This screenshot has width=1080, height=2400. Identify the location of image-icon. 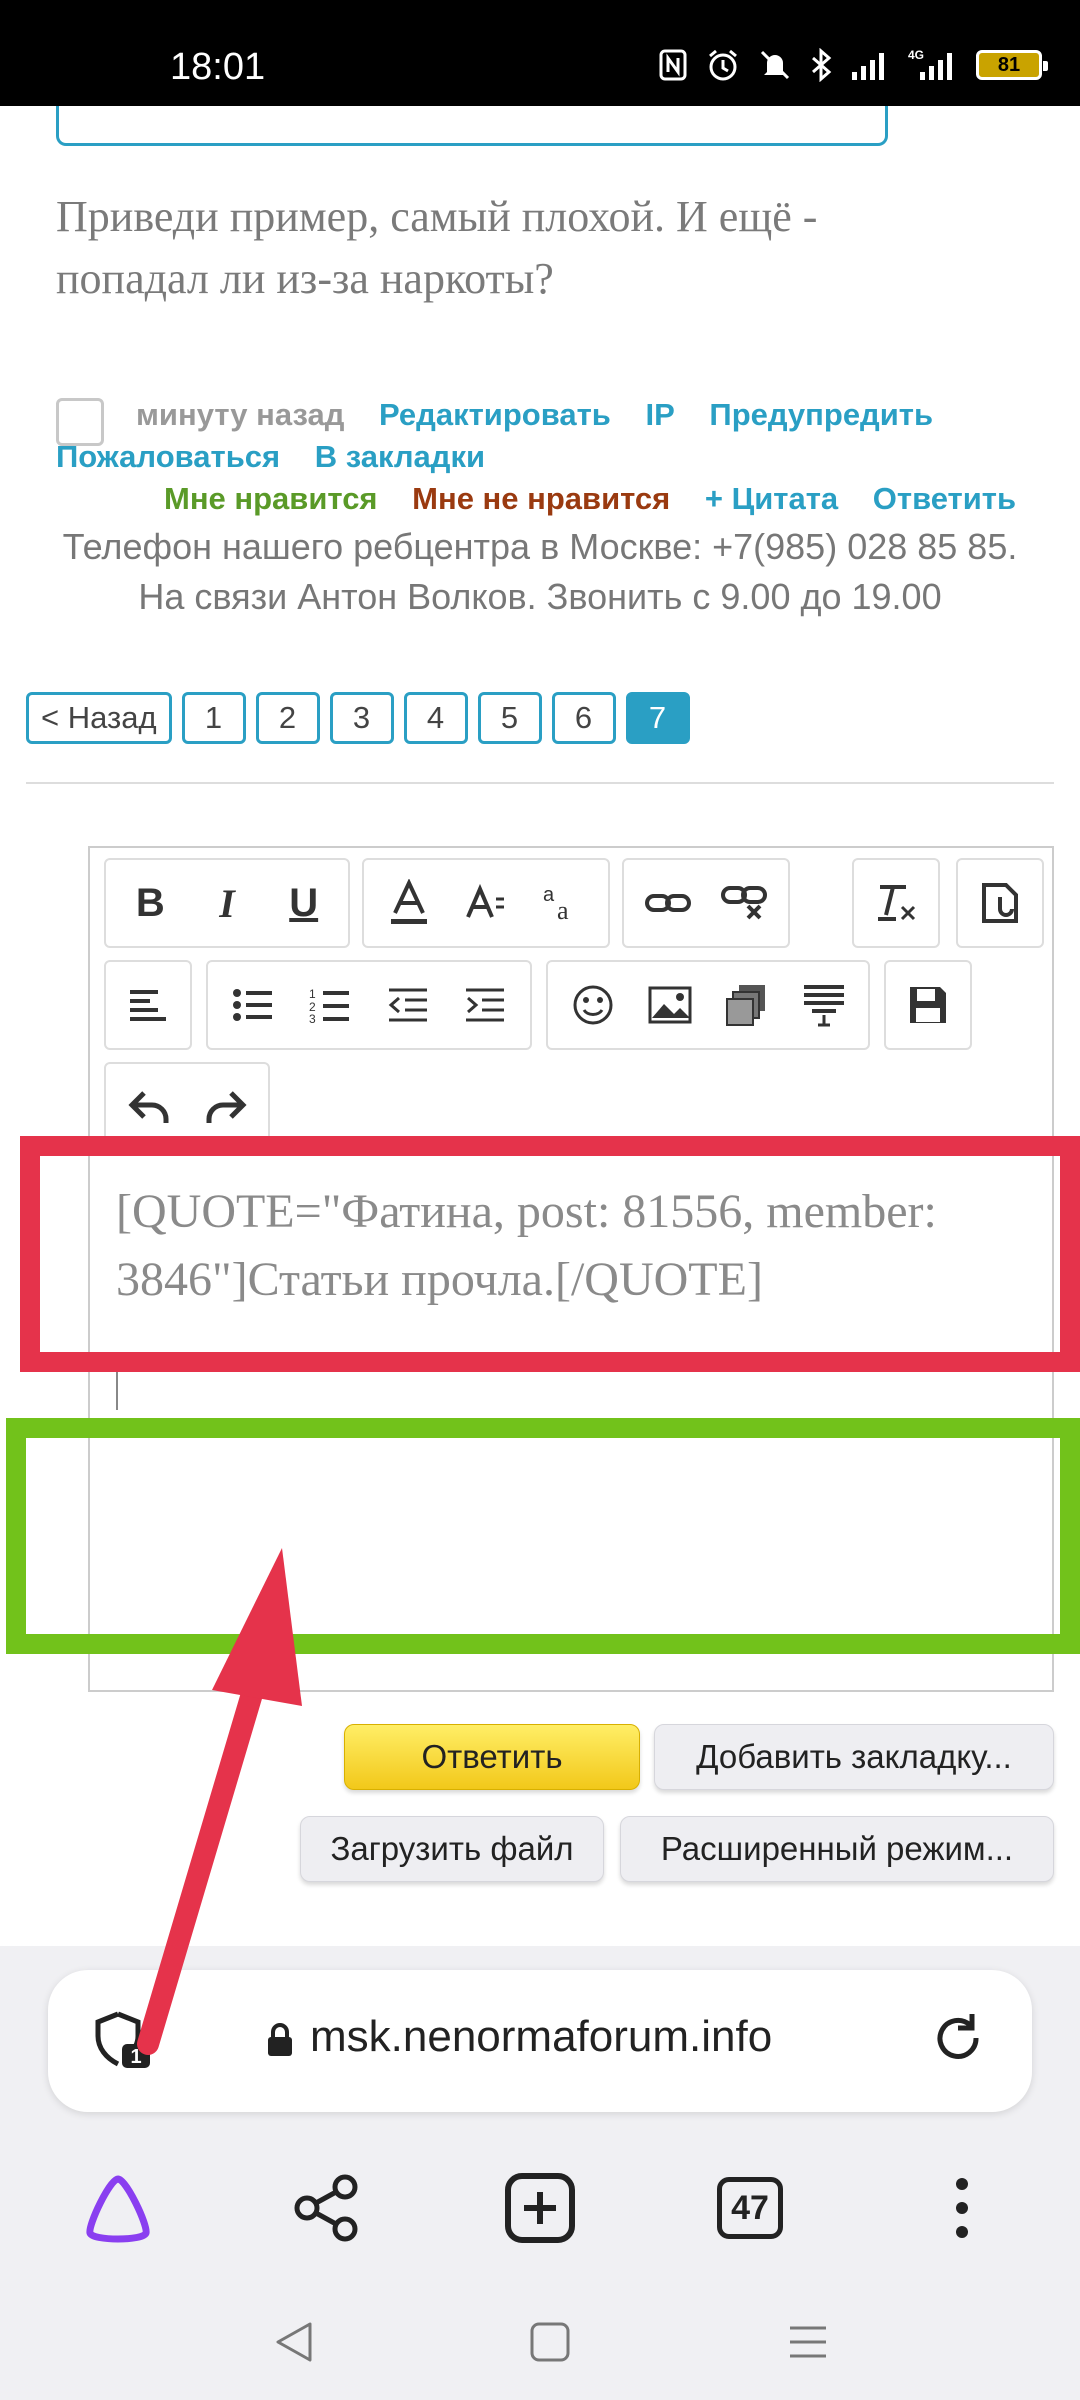
(669, 1005).